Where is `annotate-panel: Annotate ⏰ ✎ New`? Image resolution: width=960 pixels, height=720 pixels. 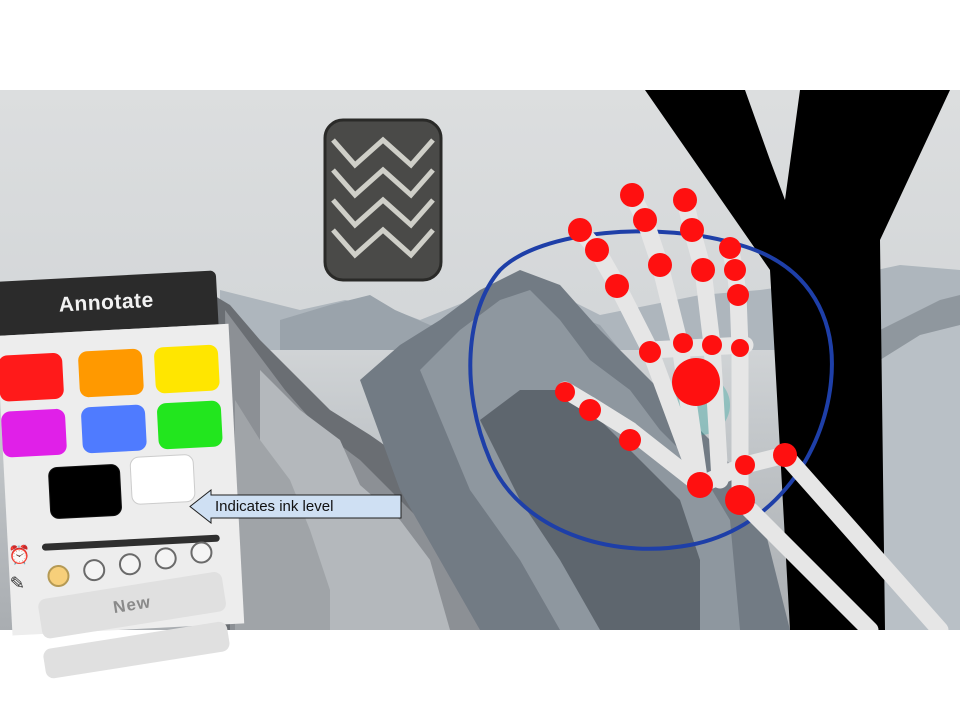 annotate-panel: Annotate ⏰ ✎ New is located at coordinates (122, 475).